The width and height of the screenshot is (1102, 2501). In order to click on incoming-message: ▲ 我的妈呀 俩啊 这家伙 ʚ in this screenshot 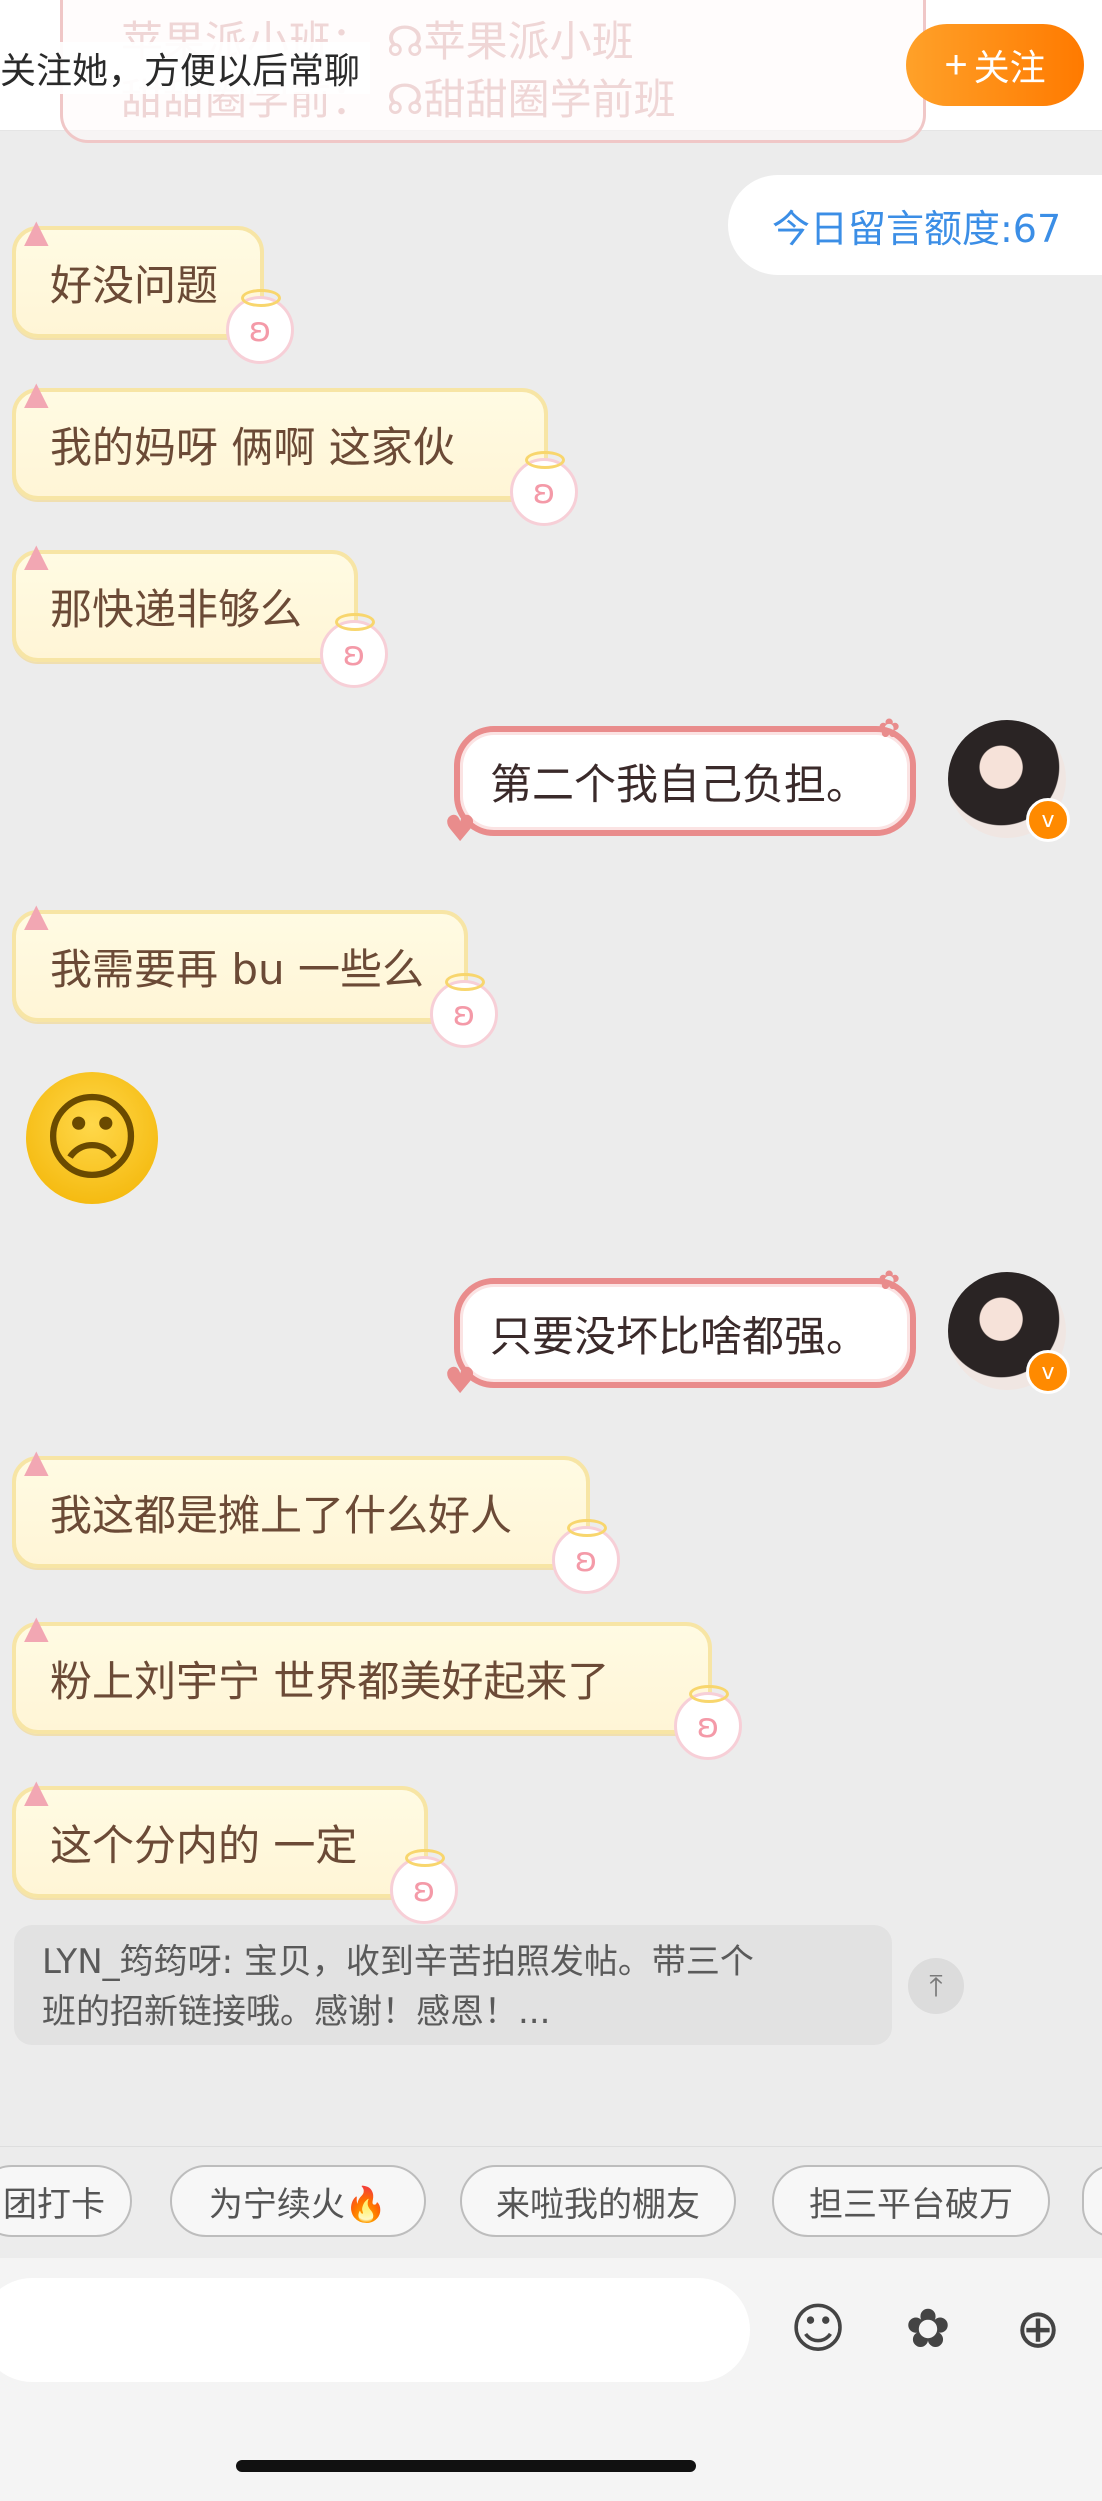, I will do `click(295, 450)`.